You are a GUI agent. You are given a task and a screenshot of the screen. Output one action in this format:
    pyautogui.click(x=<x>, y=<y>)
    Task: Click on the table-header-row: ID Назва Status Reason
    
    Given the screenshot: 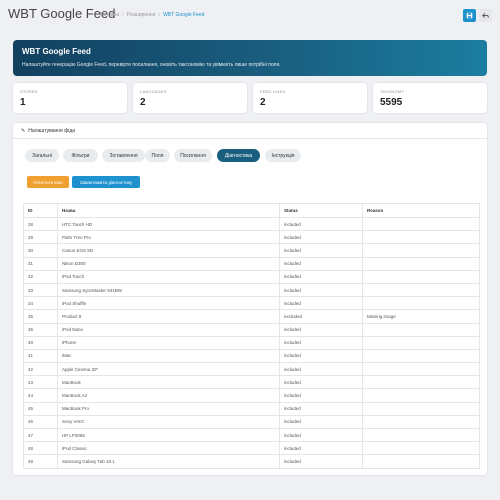 What is the action you would take?
    pyautogui.click(x=251, y=210)
    